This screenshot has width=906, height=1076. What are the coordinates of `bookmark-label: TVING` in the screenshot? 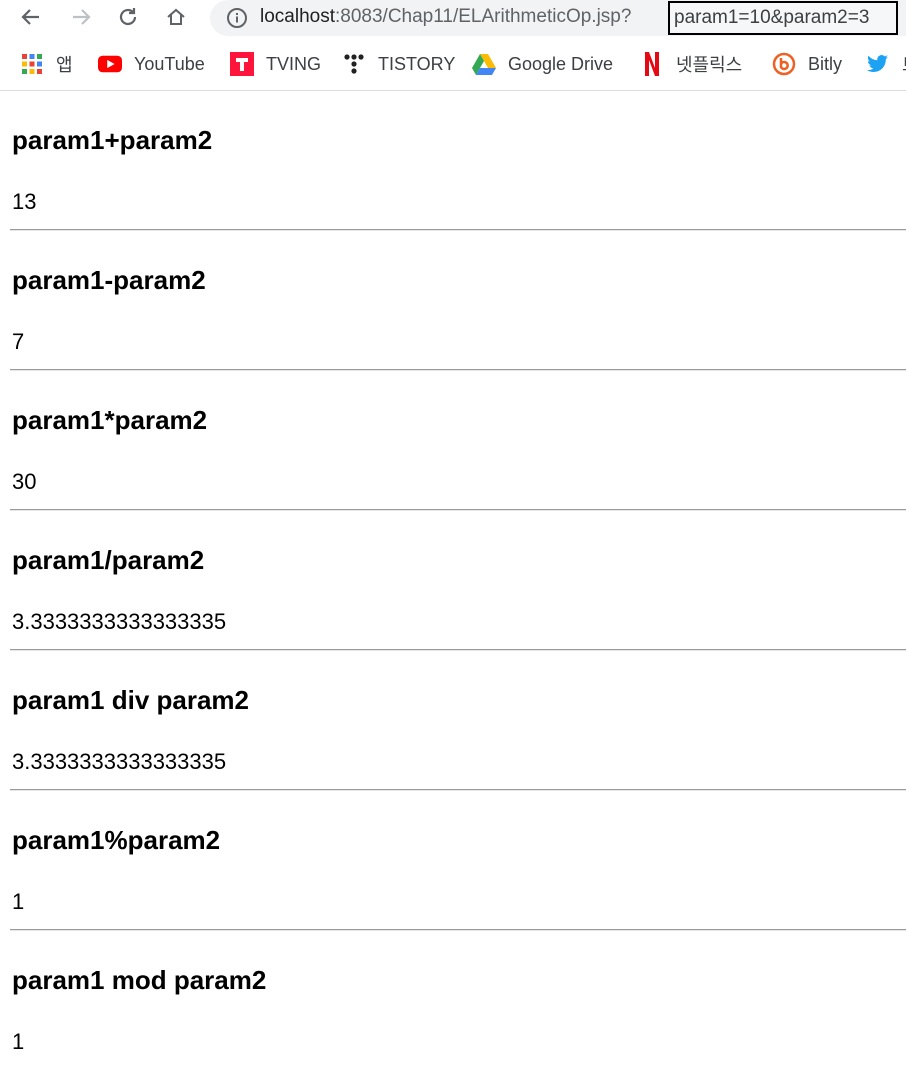 It's located at (294, 63).